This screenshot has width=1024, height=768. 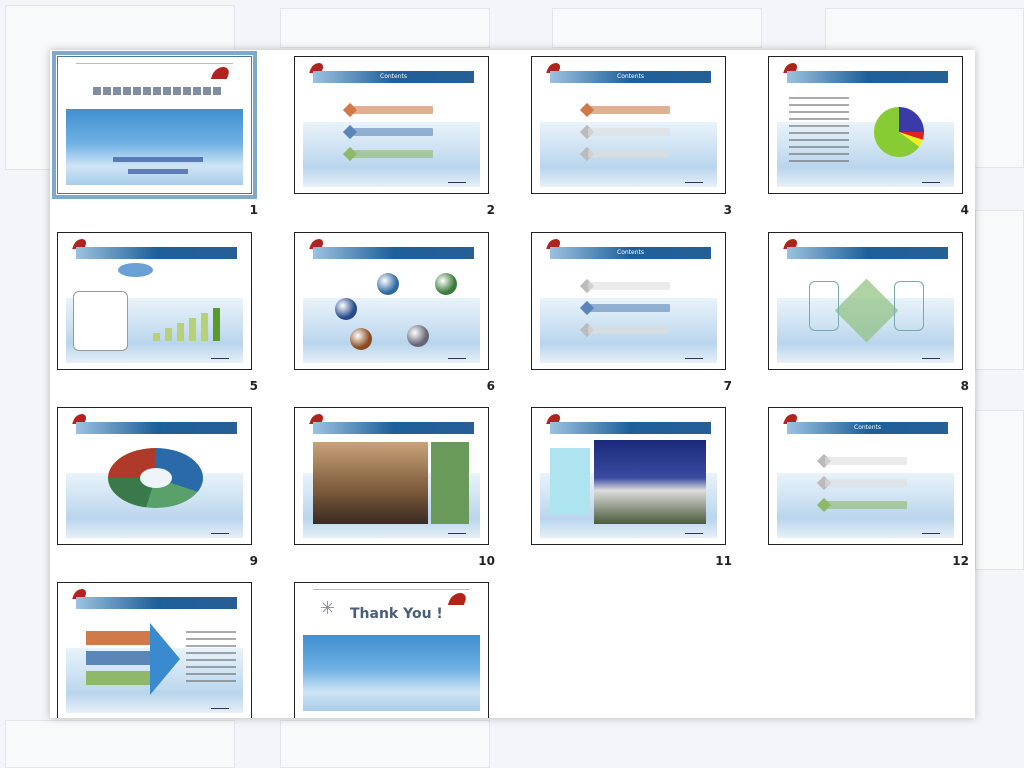 I want to click on slide-number: 6, so click(x=490, y=386).